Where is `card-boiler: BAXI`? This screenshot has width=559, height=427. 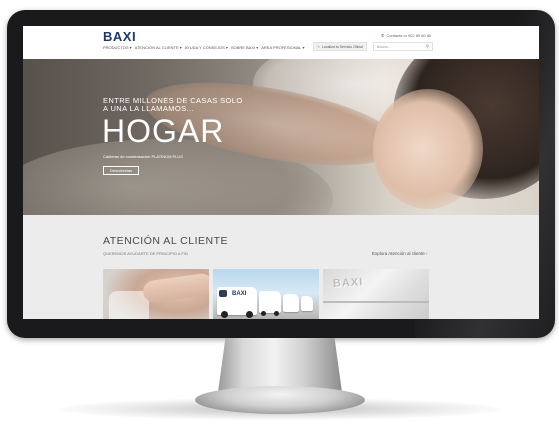
card-boiler: BAXI is located at coordinates (376, 294).